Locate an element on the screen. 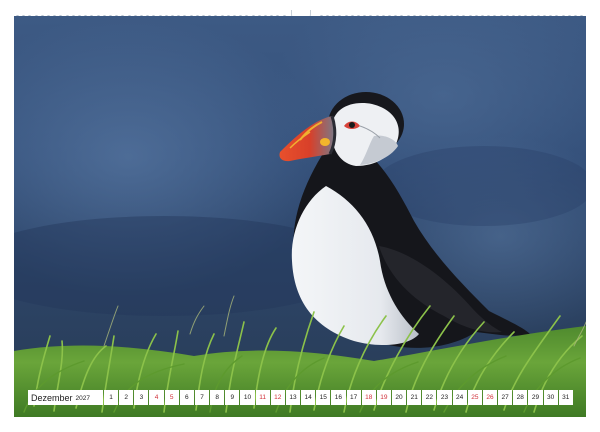 Image resolution: width=600 pixels, height=432 pixels. day-cell: 19 is located at coordinates (383, 397).